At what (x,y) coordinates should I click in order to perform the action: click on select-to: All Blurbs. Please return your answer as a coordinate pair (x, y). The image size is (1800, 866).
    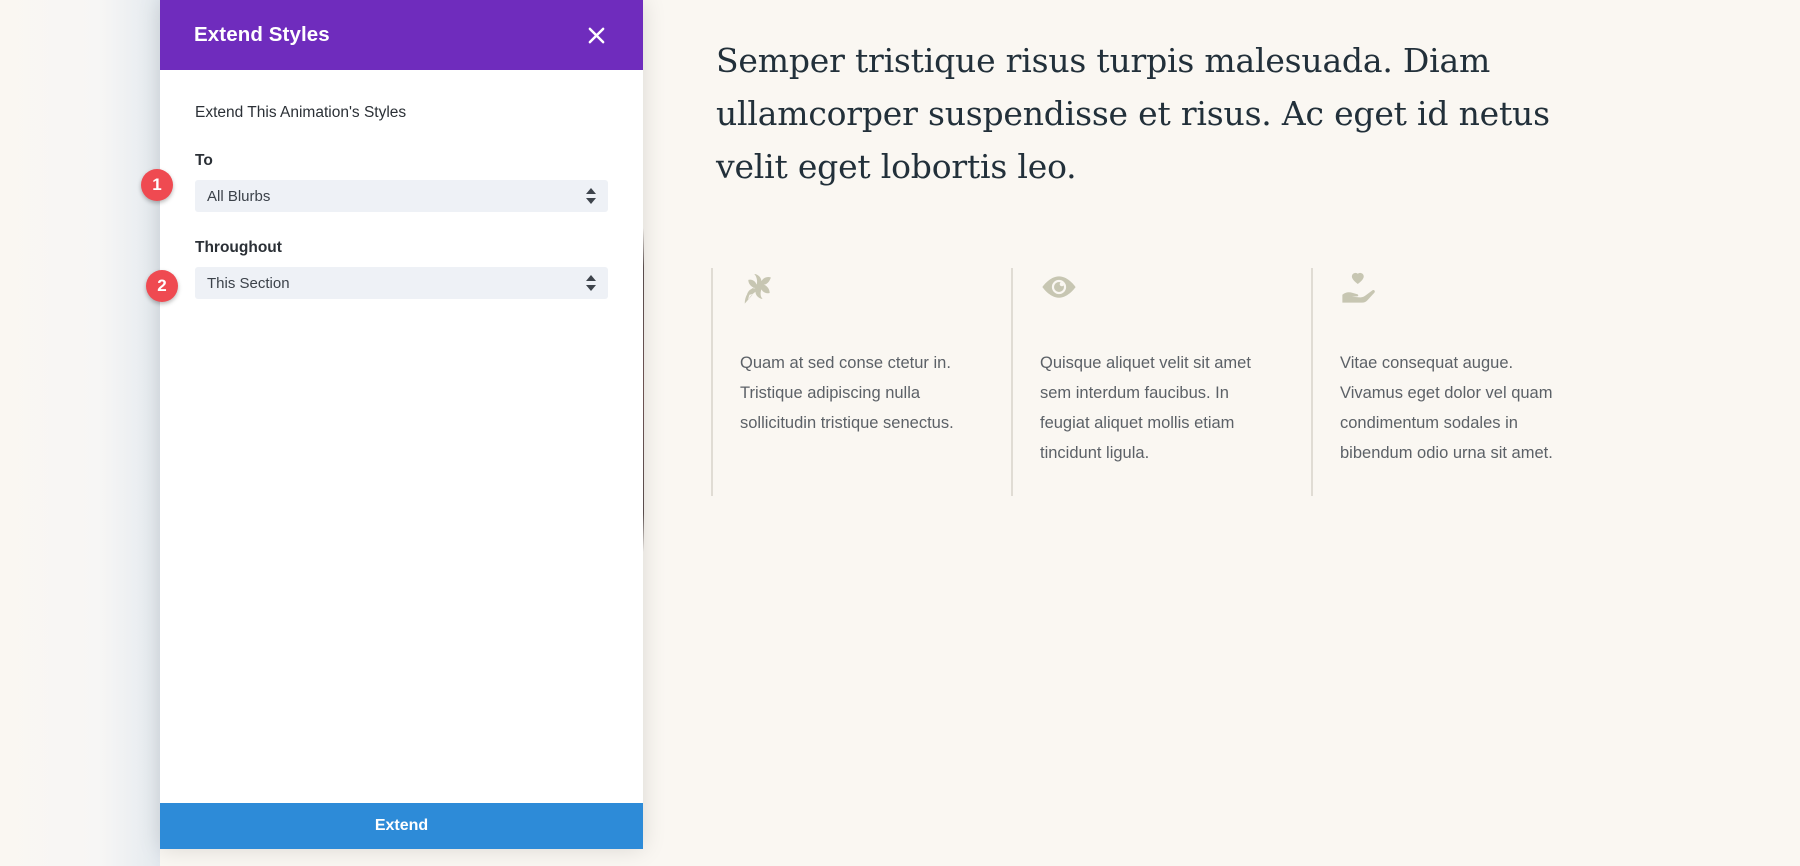
    Looking at the image, I should click on (401, 196).